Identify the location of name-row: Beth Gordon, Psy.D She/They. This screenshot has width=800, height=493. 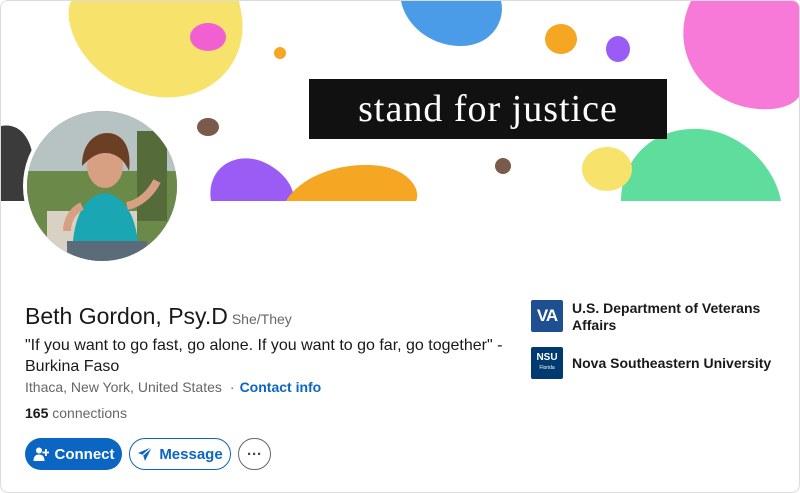
(158, 316).